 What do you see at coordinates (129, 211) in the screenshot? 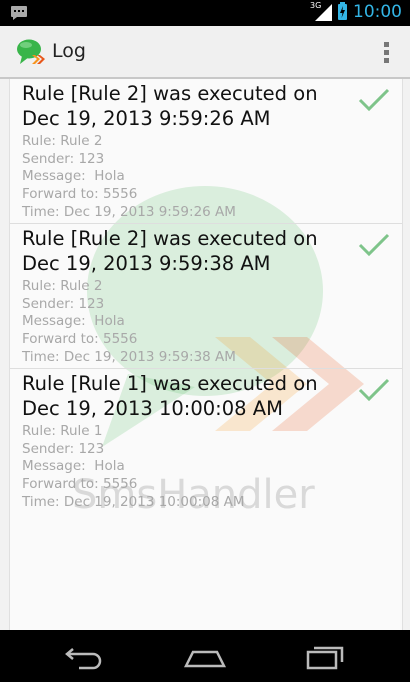
I see `log-item-time: Time: Dec 19, 2013 9:59:26 AM` at bounding box center [129, 211].